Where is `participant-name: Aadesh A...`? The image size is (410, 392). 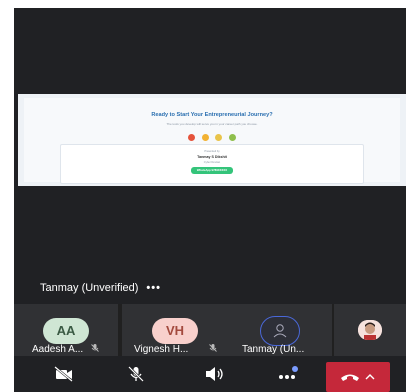 participant-name: Aadesh A... is located at coordinates (58, 349).